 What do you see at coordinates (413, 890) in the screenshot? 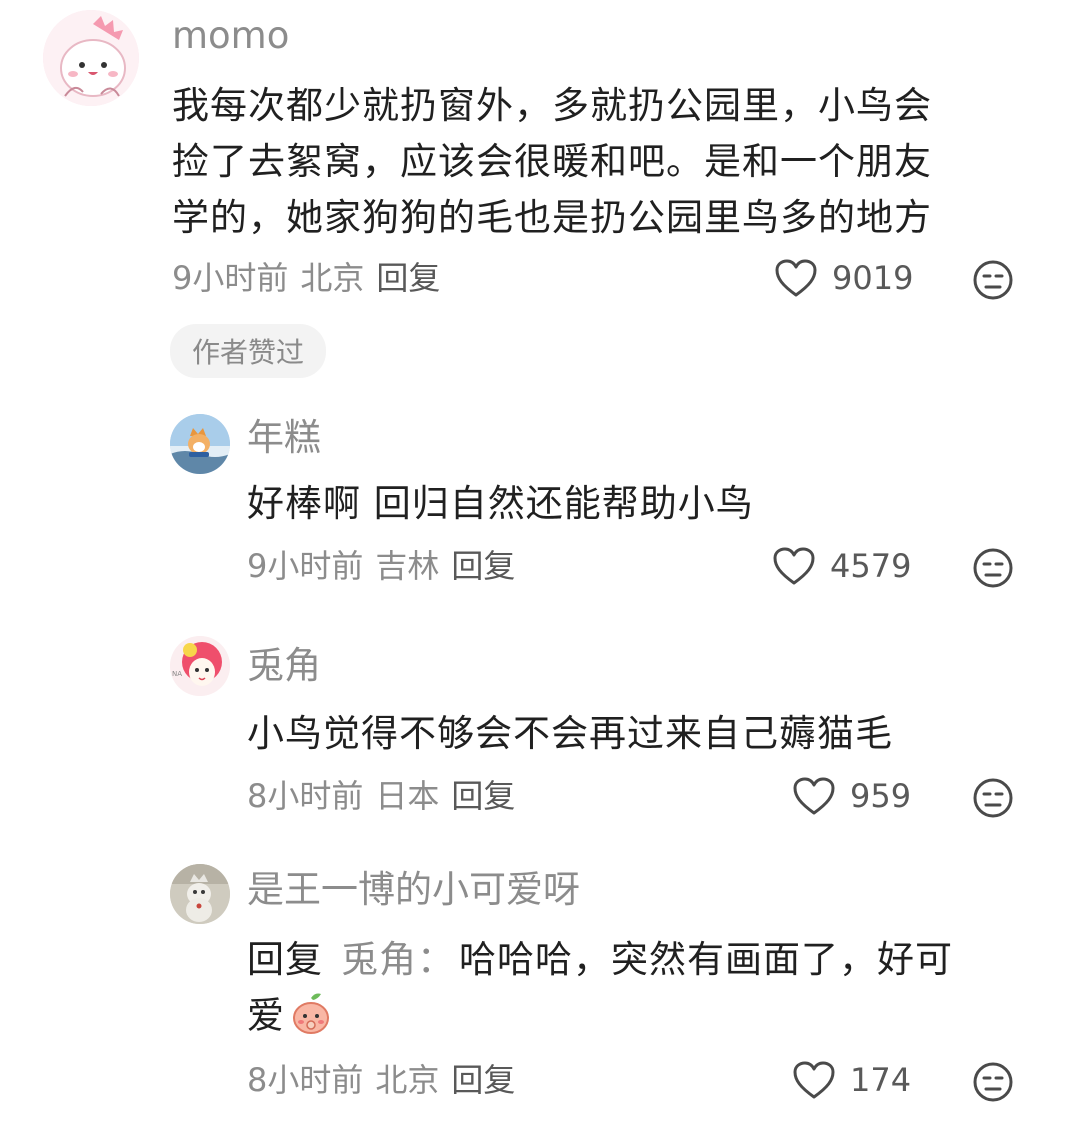
I see `comment-username: 是王一博的小可爱呀` at bounding box center [413, 890].